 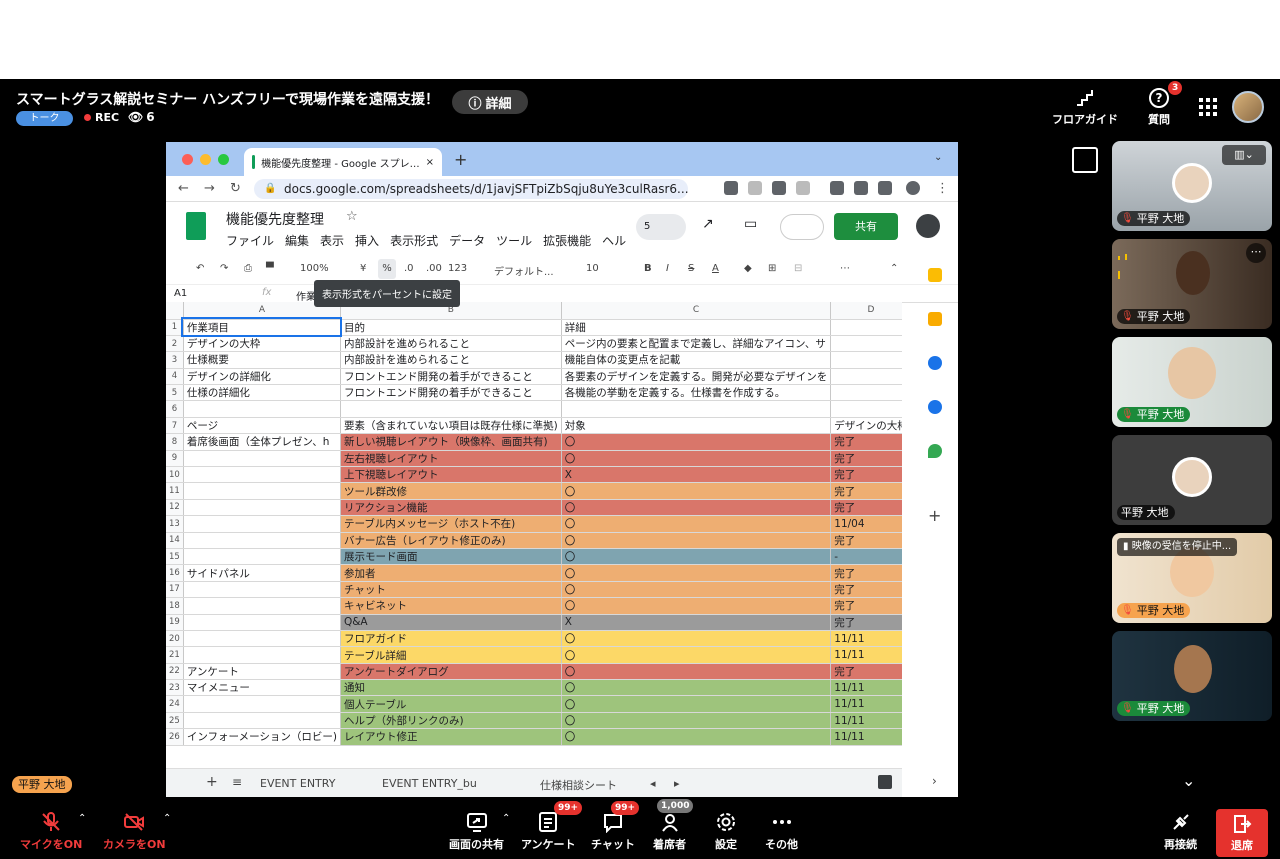 What do you see at coordinates (942, 188) in the screenshot?
I see `kebab-menu-icon: ⋮` at bounding box center [942, 188].